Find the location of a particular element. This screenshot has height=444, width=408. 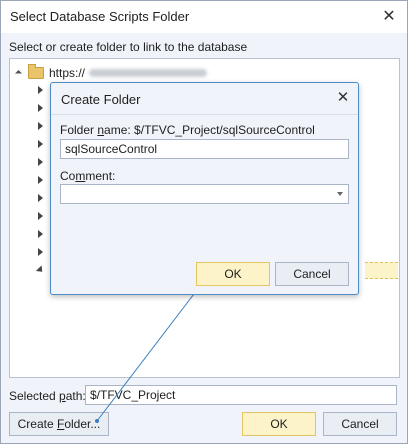

button-label-part: Create is located at coordinates (37, 424).